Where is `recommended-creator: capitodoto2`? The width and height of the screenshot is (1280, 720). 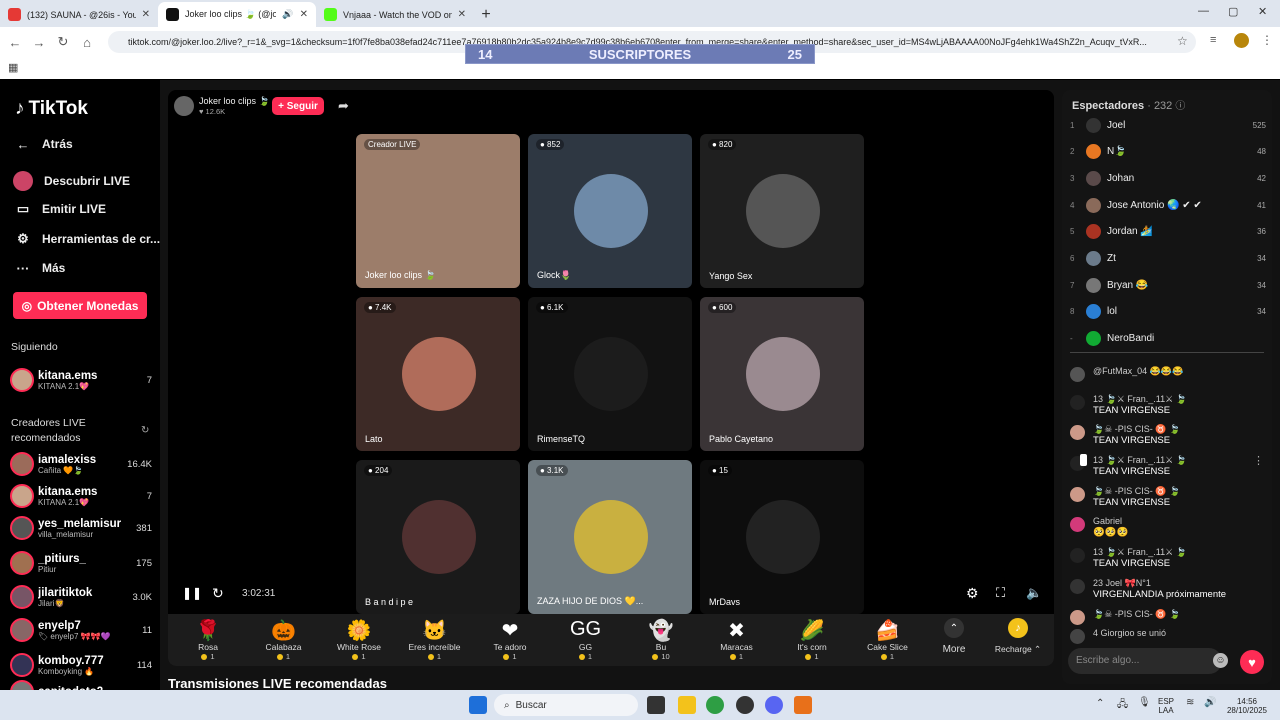
recommended-creator: capitodoto2 is located at coordinates (81, 684).